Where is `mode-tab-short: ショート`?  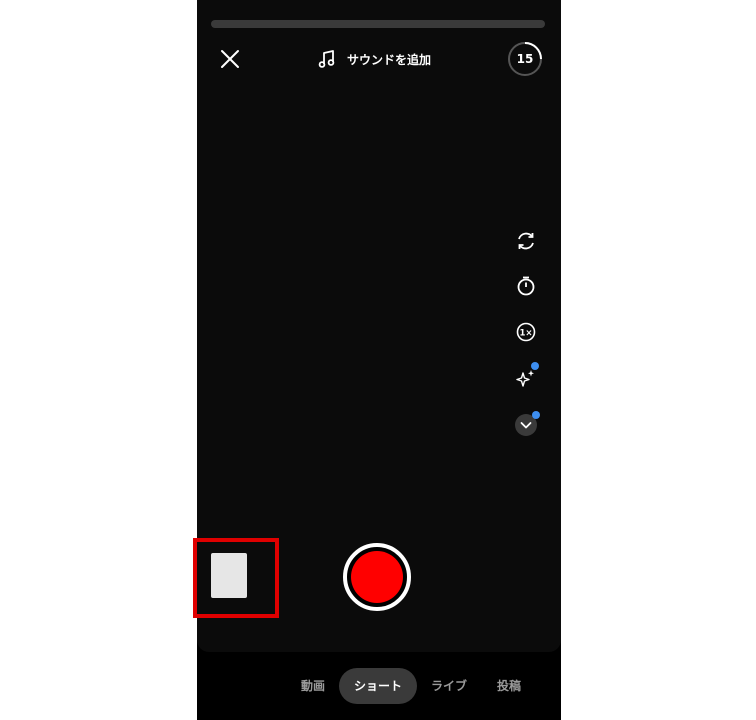 mode-tab-short: ショート is located at coordinates (378, 686).